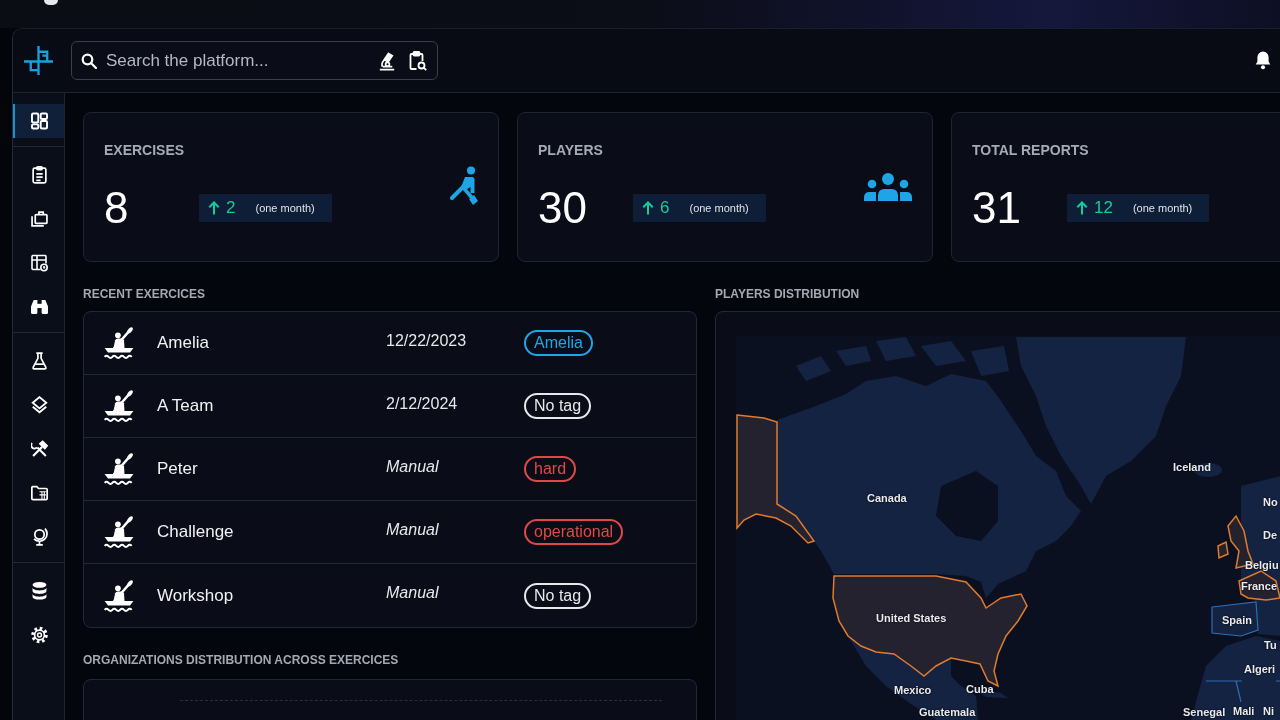 The image size is (1280, 720). Describe the element at coordinates (1204, 712) in the screenshot. I see `country-label: Senegal` at that location.